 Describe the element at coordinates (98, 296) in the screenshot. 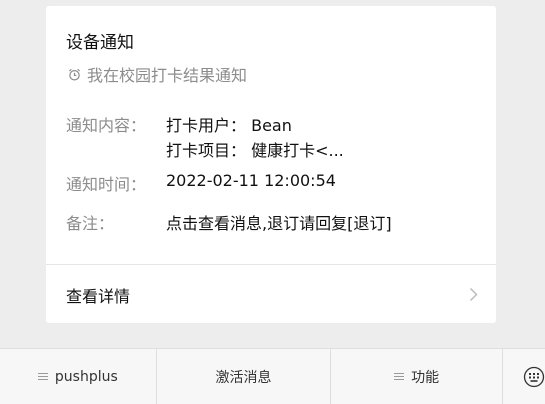

I see `view-details-label: 查看详情` at that location.